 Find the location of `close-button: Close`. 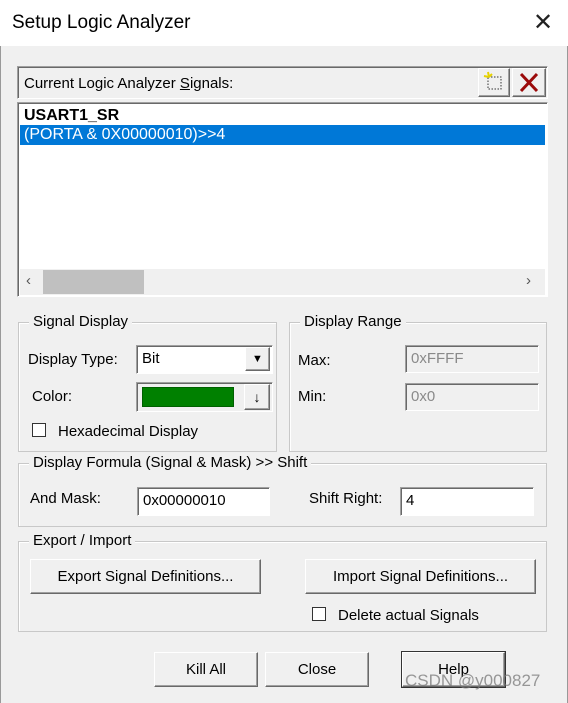

close-button: Close is located at coordinates (317, 669).